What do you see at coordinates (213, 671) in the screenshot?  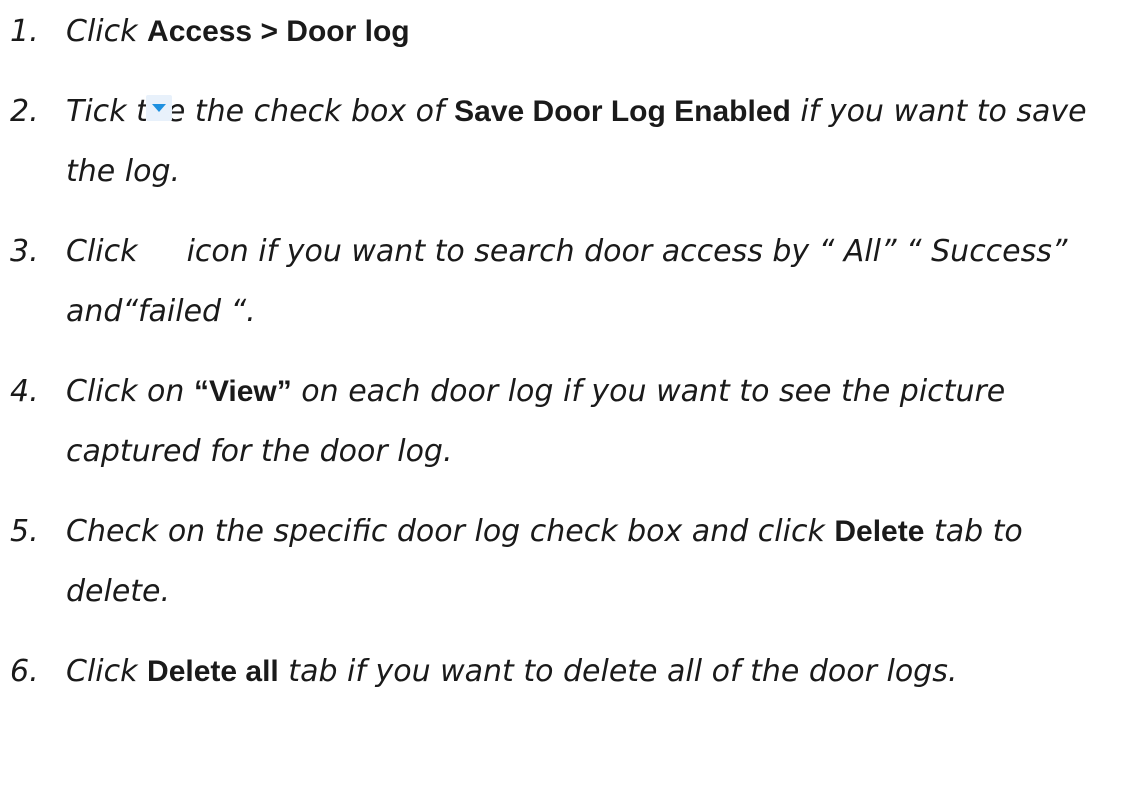 I see `delete-all-label: Delete all` at bounding box center [213, 671].